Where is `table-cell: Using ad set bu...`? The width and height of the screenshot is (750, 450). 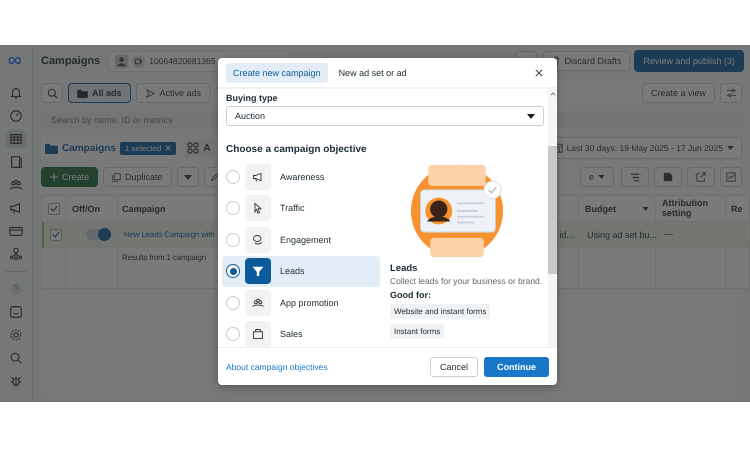
table-cell: Using ad set bu... is located at coordinates (622, 235).